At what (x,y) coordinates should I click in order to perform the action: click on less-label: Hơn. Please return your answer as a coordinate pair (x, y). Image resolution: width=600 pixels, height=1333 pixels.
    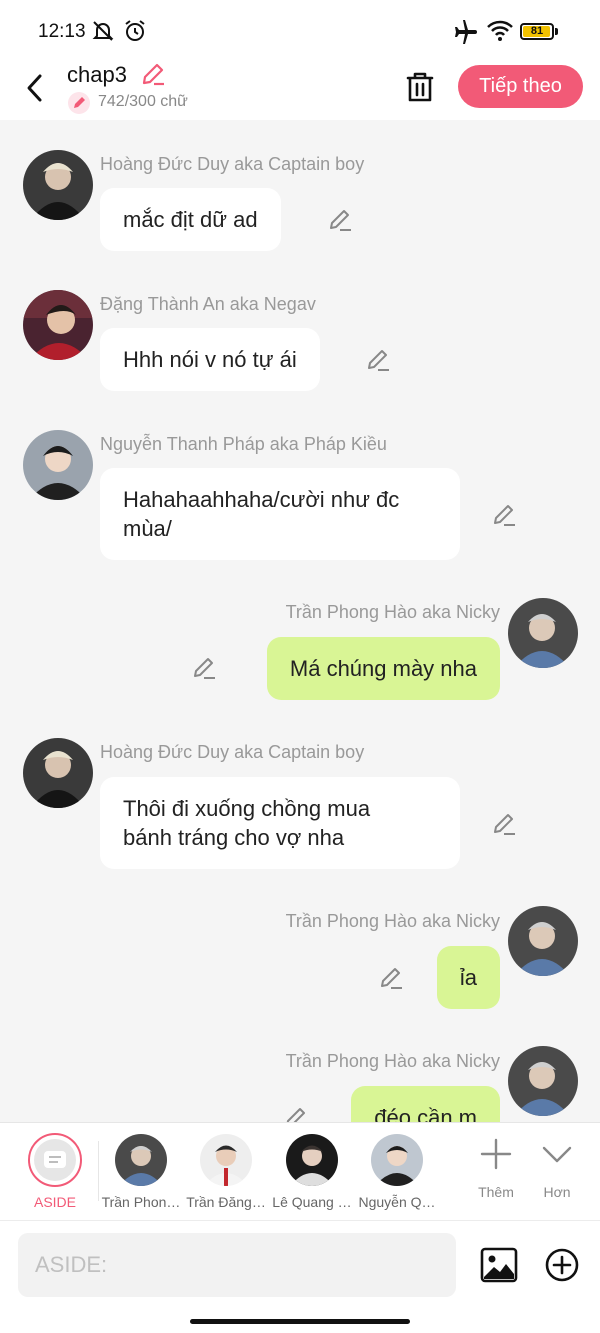
    Looking at the image, I should click on (557, 1192).